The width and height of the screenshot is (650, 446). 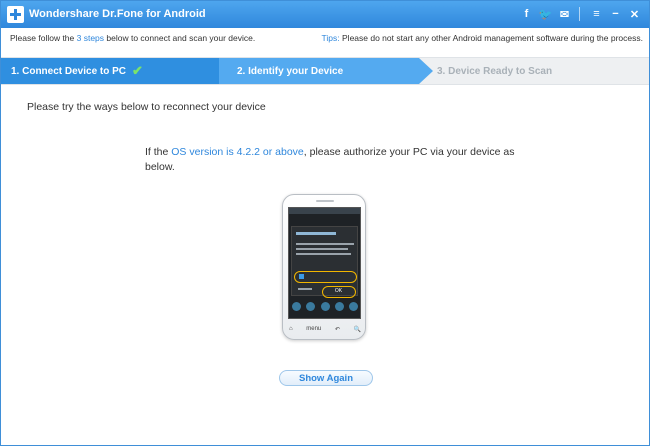 I want to click on phone-status-bar, so click(x=324, y=211).